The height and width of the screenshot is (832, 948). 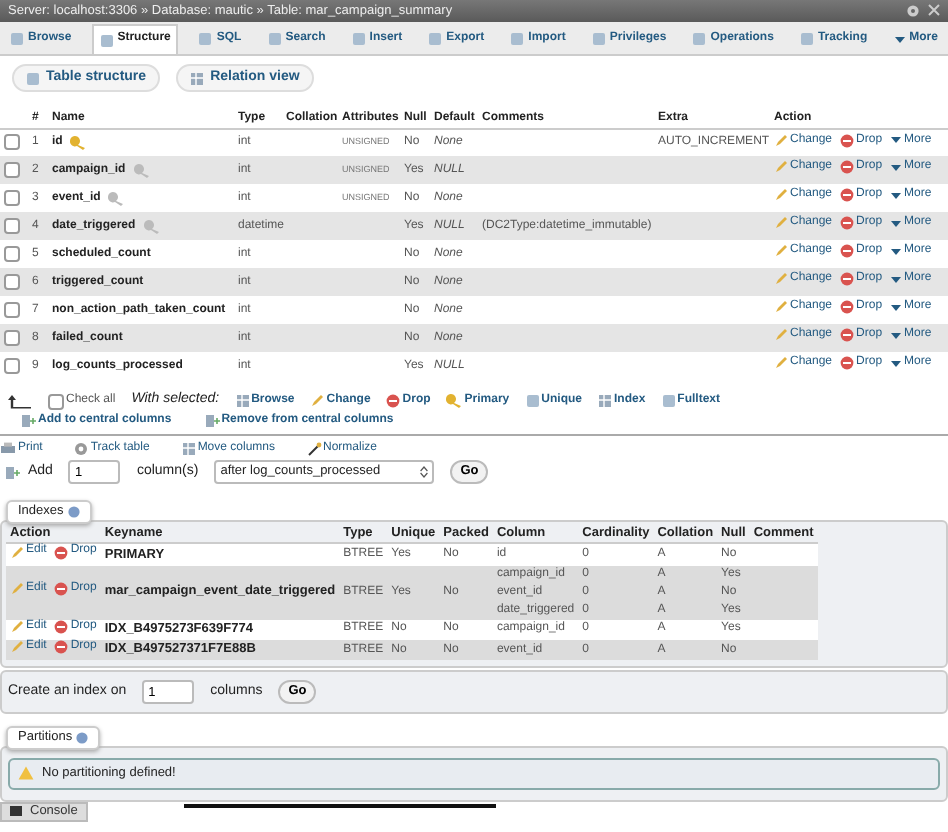 I want to click on close-icon, so click(x=934, y=10).